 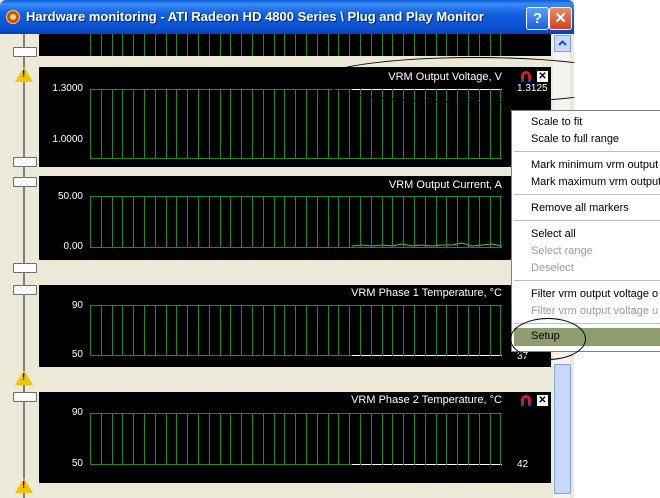 I want to click on menu-item-select-all: Select all, so click(x=553, y=234).